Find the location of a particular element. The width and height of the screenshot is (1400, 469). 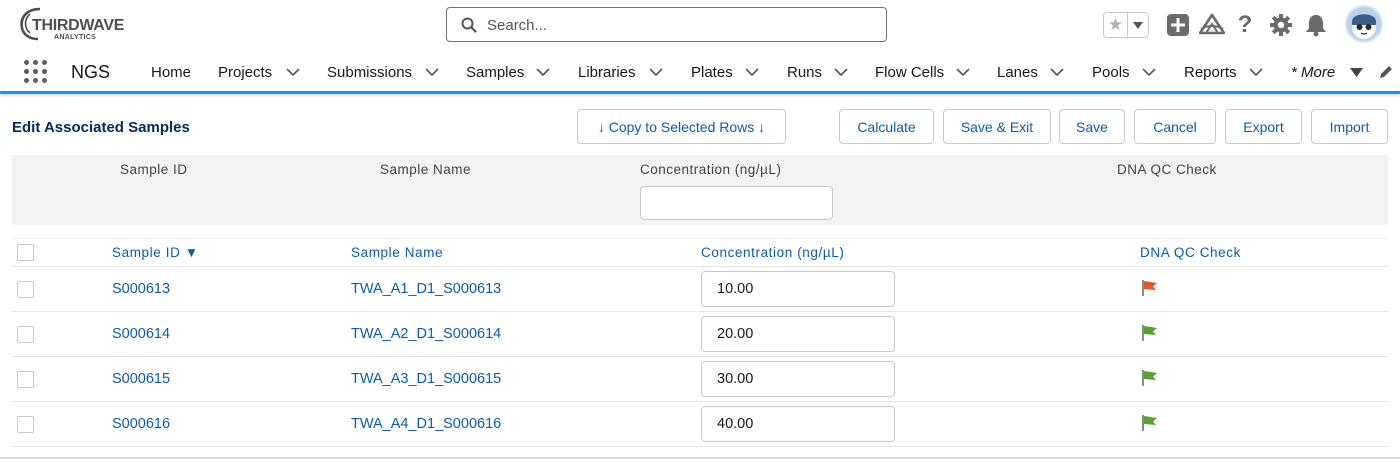

sample-id-link: S000616 is located at coordinates (141, 424).